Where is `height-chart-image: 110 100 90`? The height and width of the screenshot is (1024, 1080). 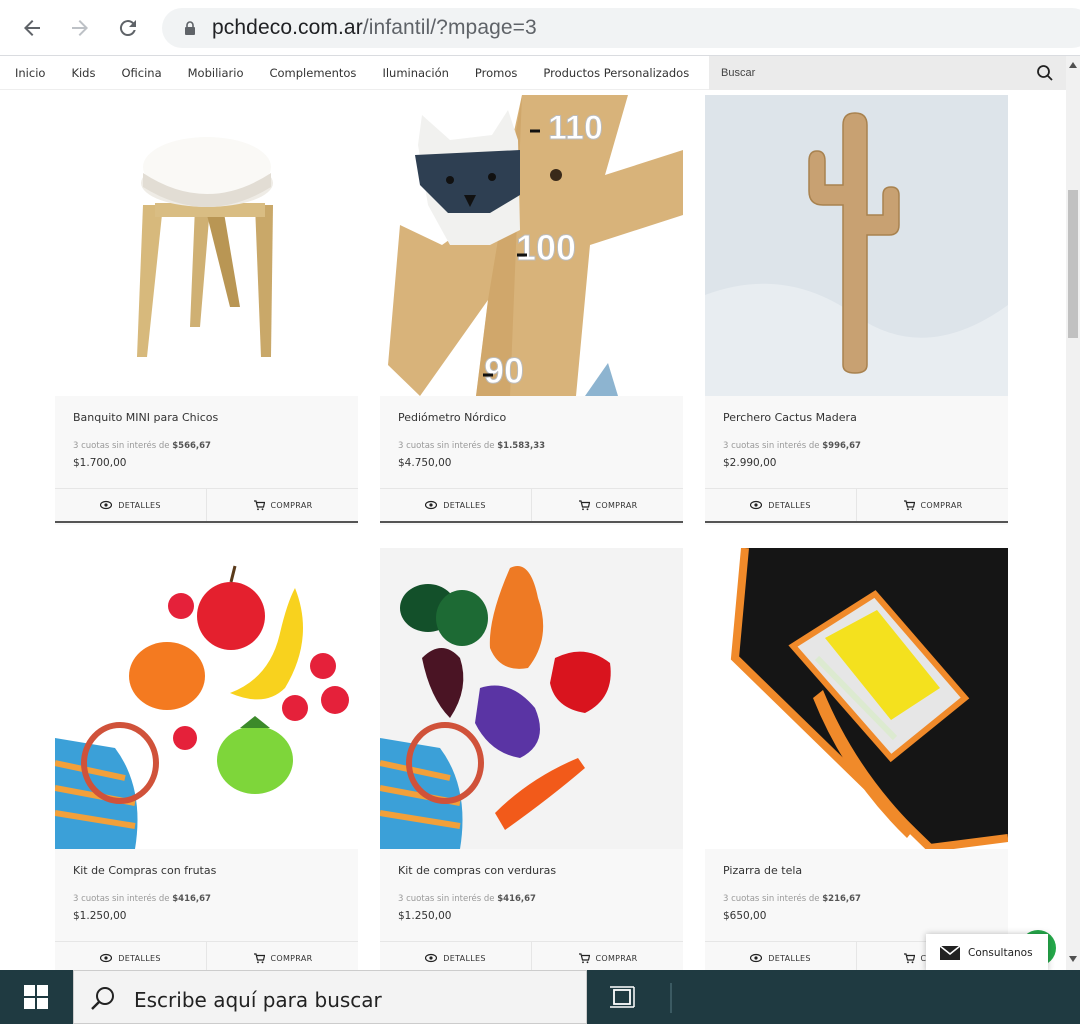
height-chart-image: 110 100 90 is located at coordinates (531, 245).